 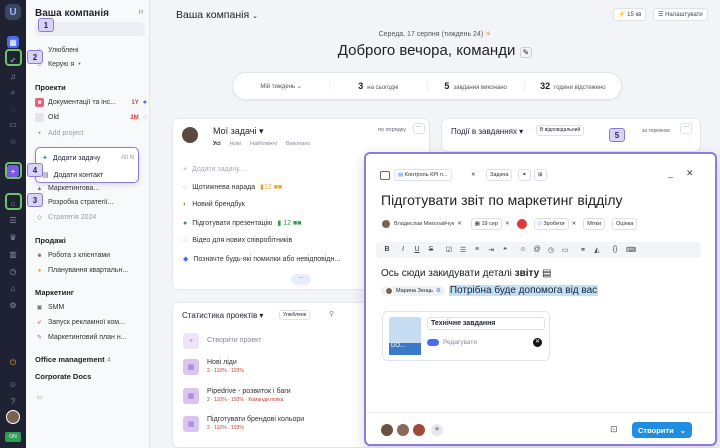 I want to click on attachment-card: DO... Технічне завдання Редагувати ✕, so click(x=466, y=336).